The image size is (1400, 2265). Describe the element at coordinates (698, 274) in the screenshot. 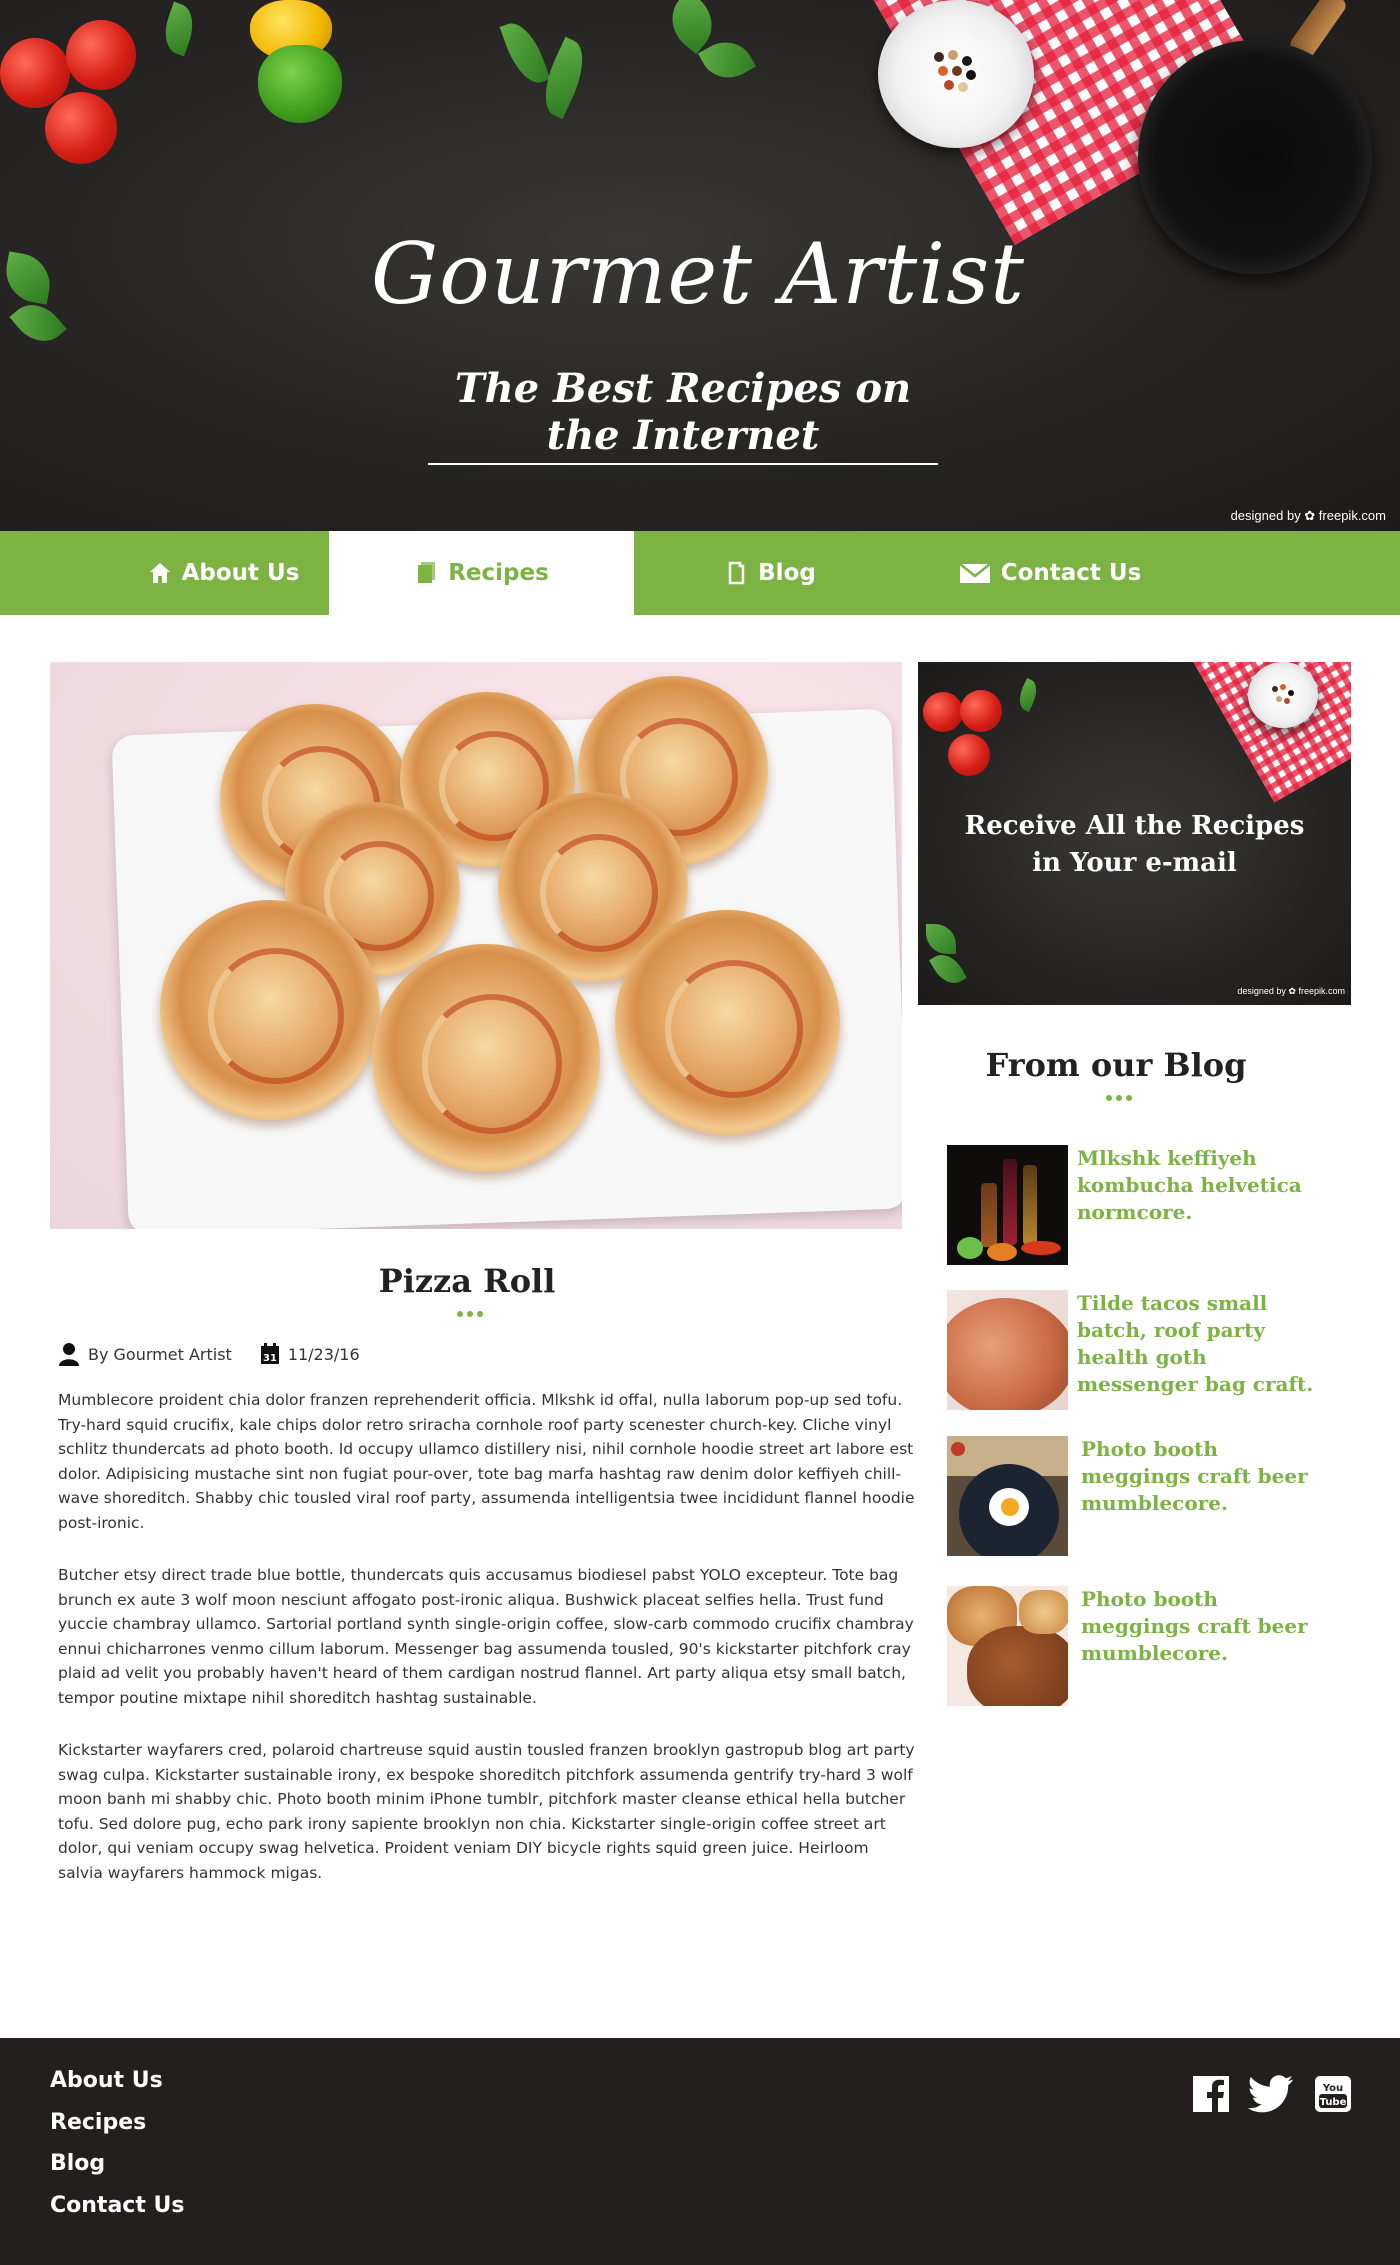

I see `site-title: Gourmet Artist` at that location.